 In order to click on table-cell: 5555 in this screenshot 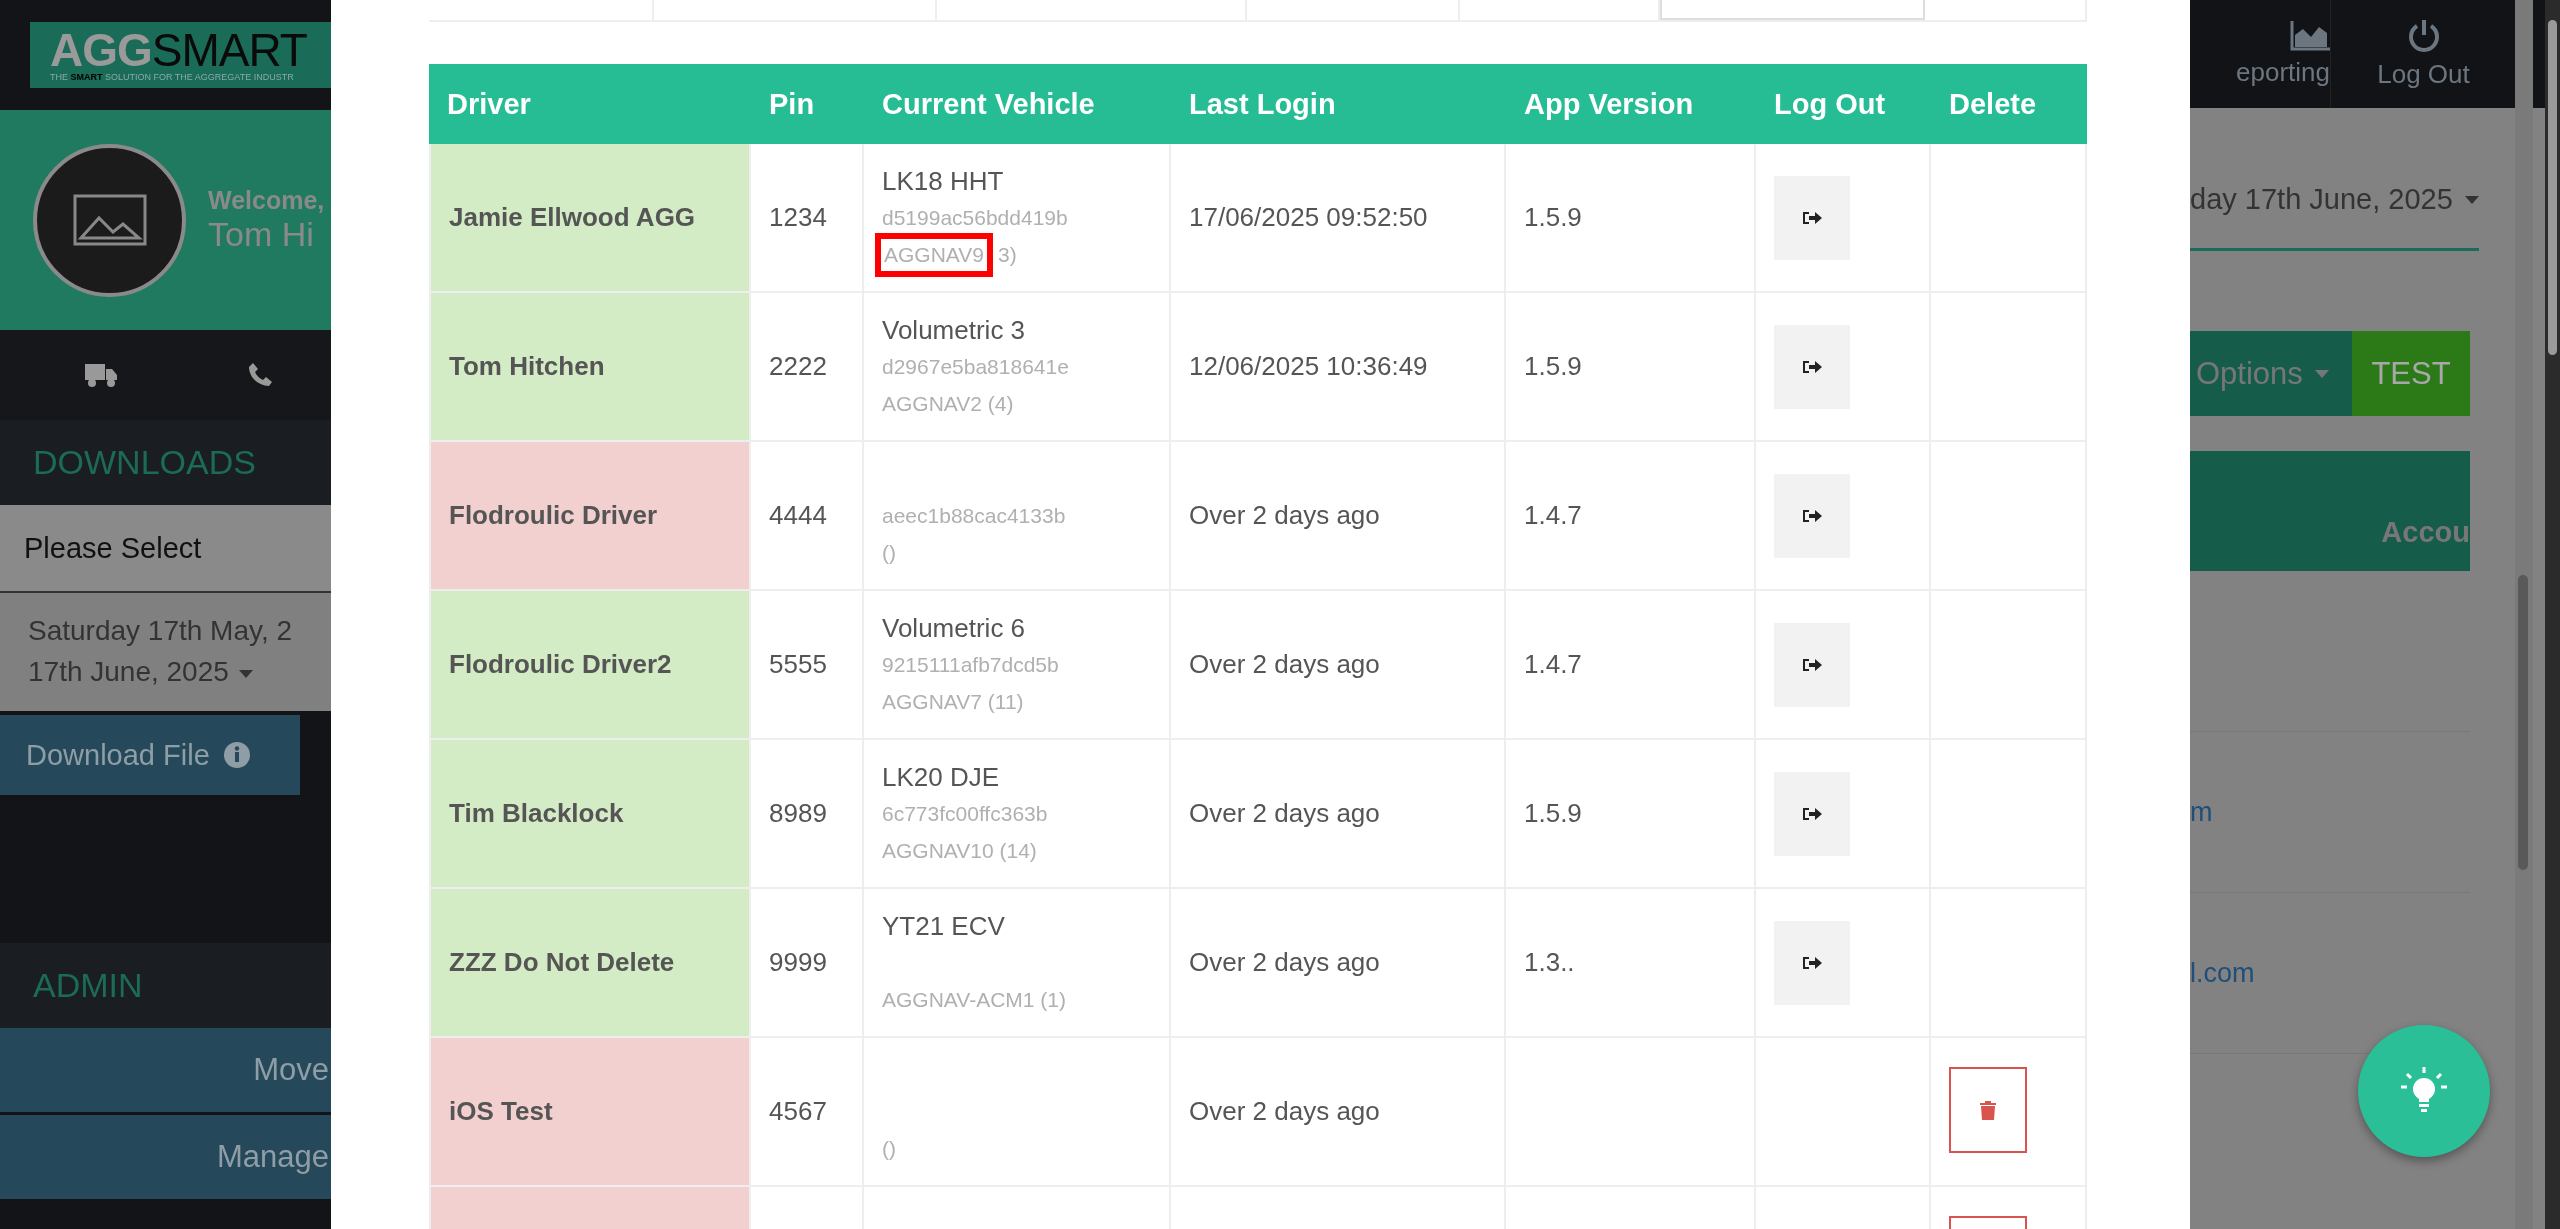, I will do `click(807, 664)`.